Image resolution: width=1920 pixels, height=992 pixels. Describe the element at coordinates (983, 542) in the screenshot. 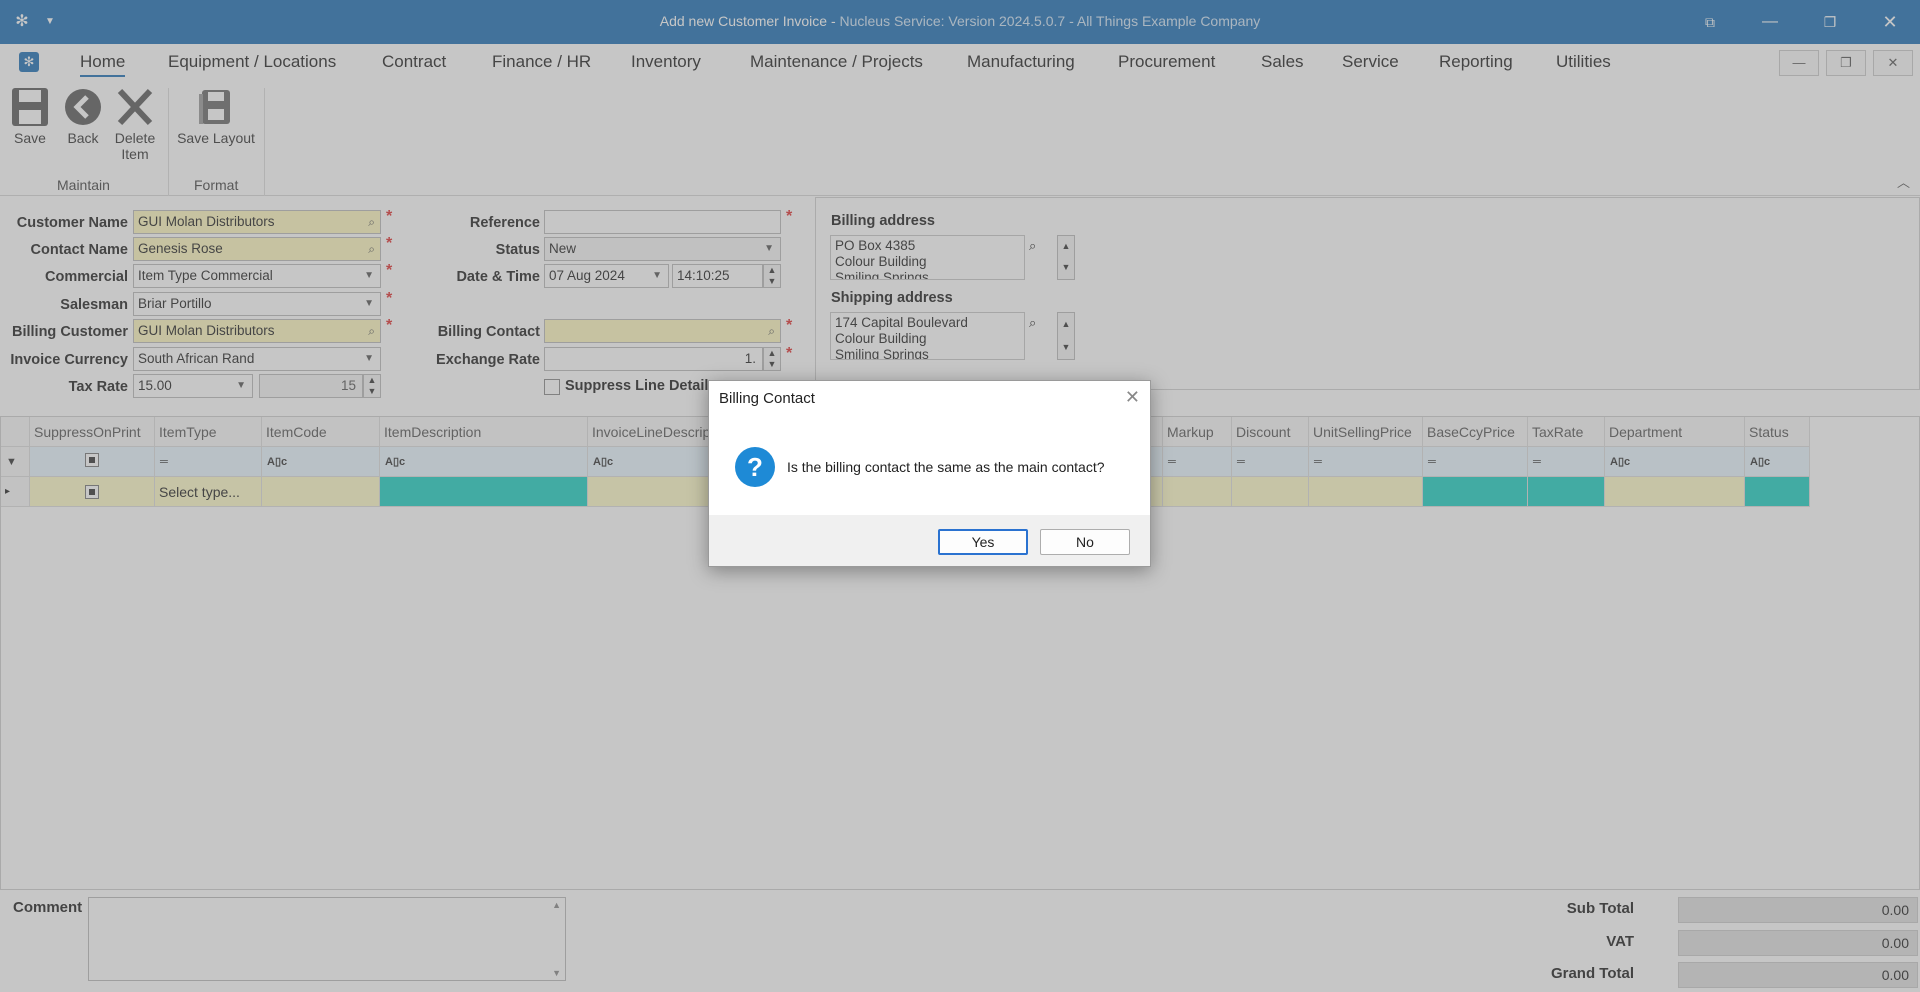

I see `yes-button: Yes` at that location.